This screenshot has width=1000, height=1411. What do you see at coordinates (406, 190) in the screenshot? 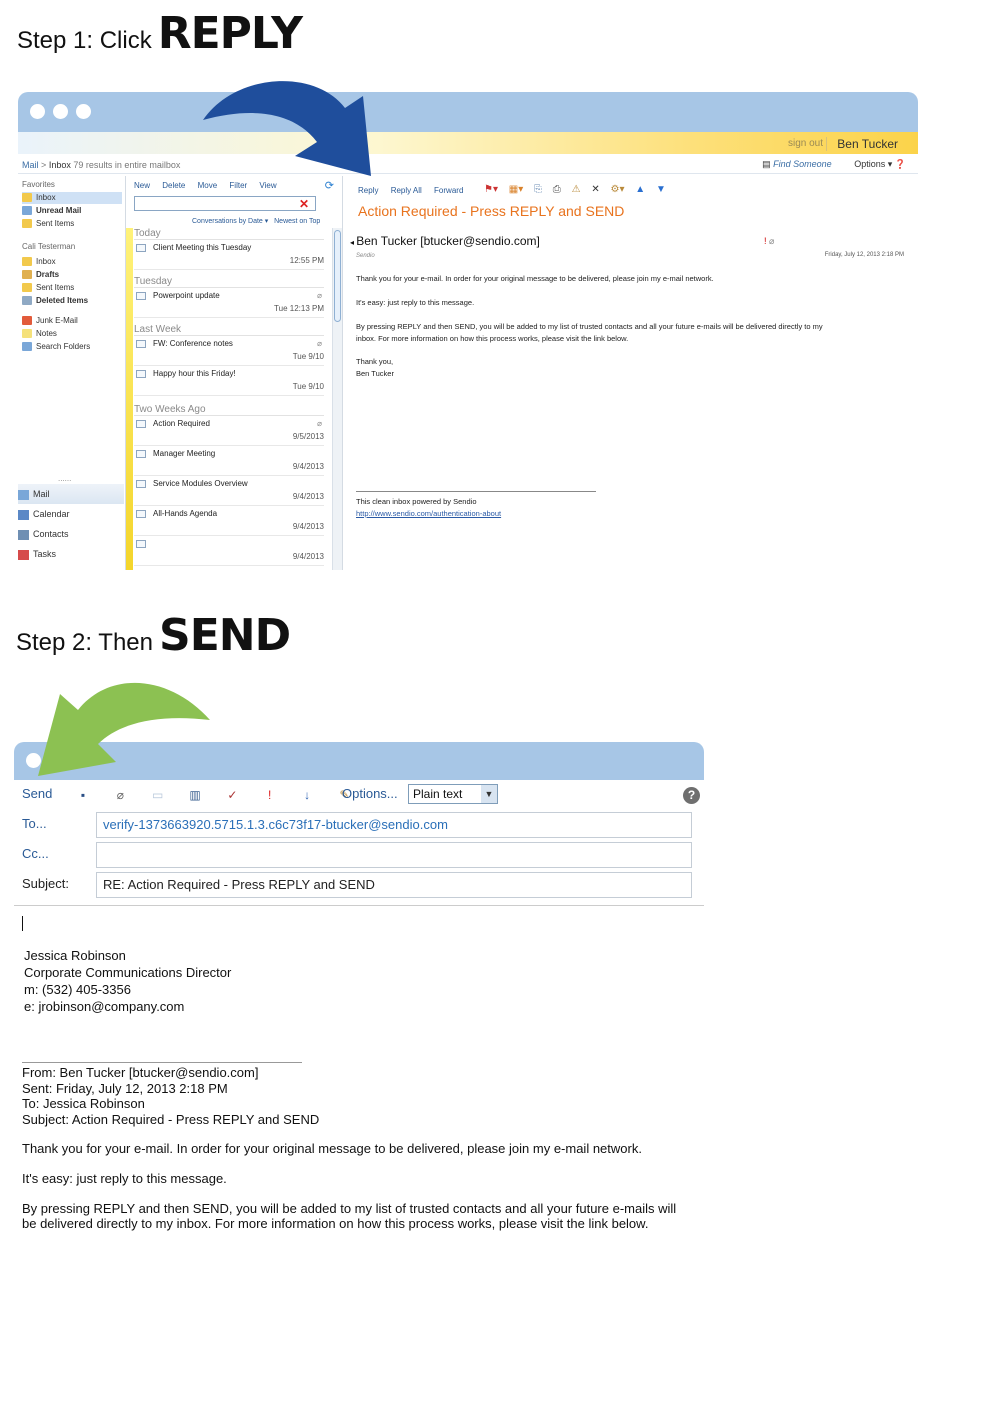
I see `reply-all-button: Reply All` at bounding box center [406, 190].